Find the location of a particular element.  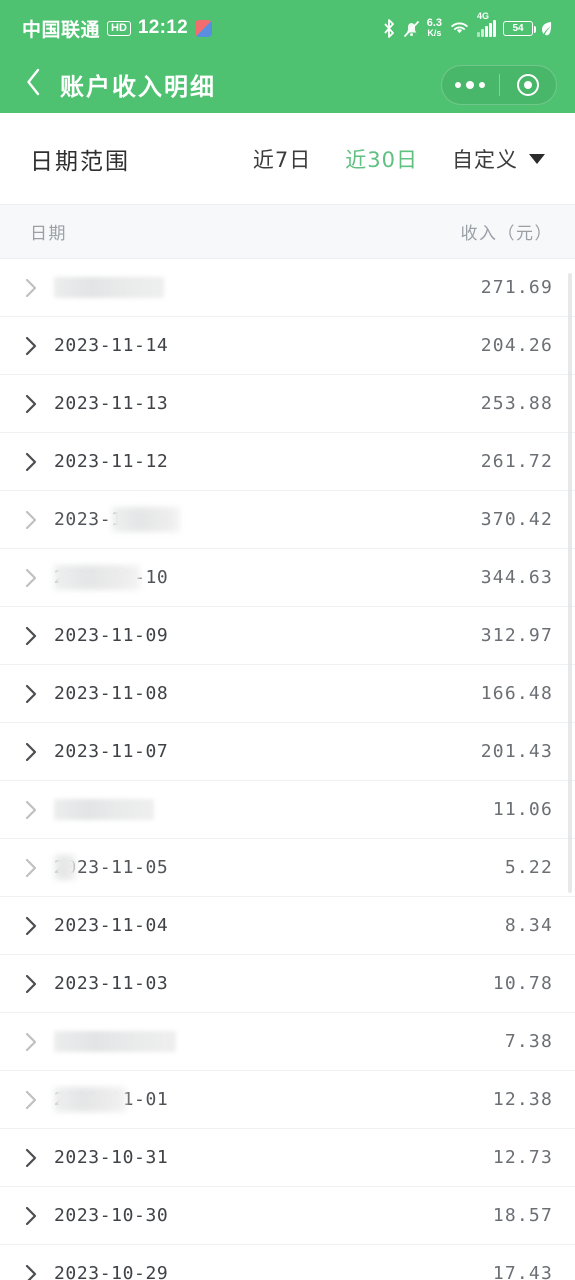

more-dots-icon is located at coordinates (470, 84).